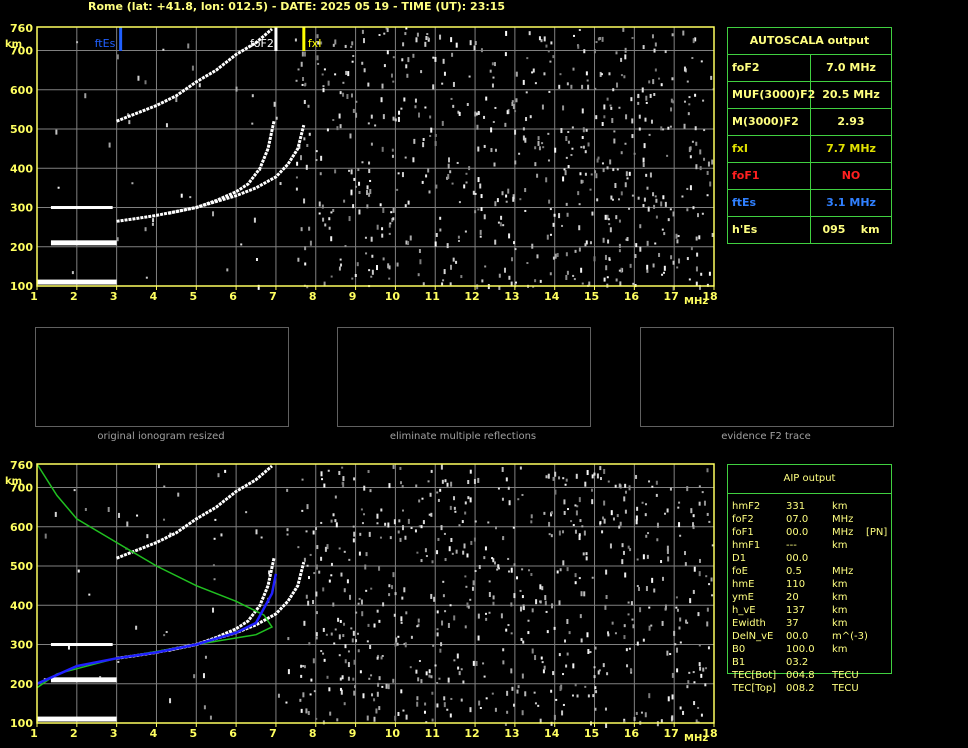  What do you see at coordinates (840, 623) in the screenshot?
I see `aip-cell: km` at bounding box center [840, 623].